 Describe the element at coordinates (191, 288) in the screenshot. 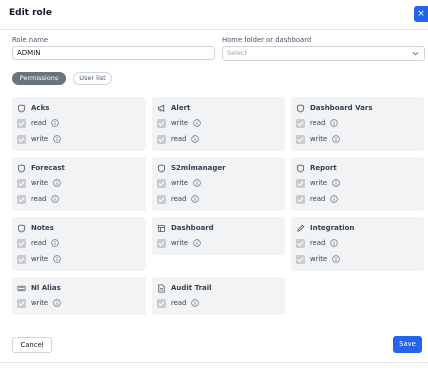

I see `card-title: Audit Trail` at that location.